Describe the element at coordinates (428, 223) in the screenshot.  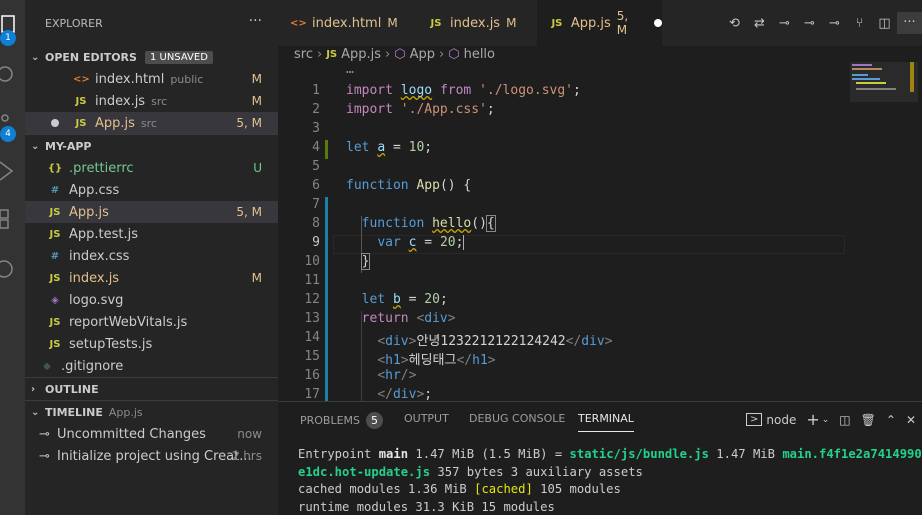
I see `code-line: function hello(){` at that location.